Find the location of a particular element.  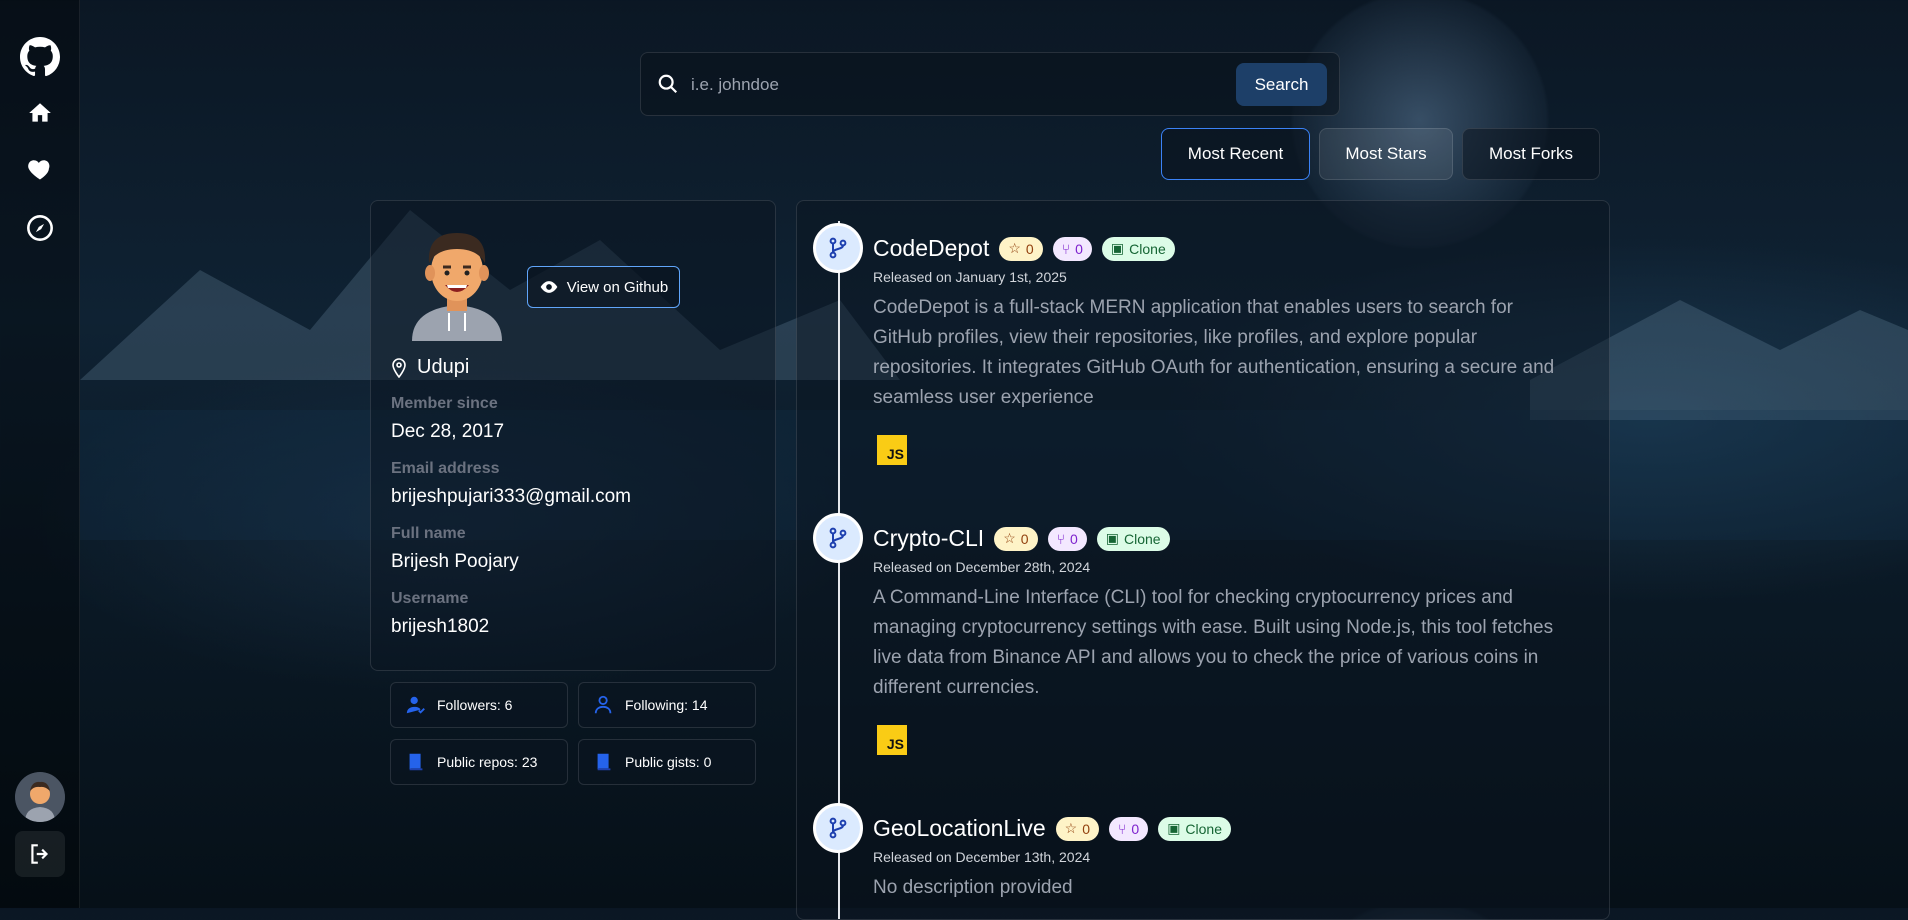

public-repos-stat: Public repos: 23 is located at coordinates (479, 762).